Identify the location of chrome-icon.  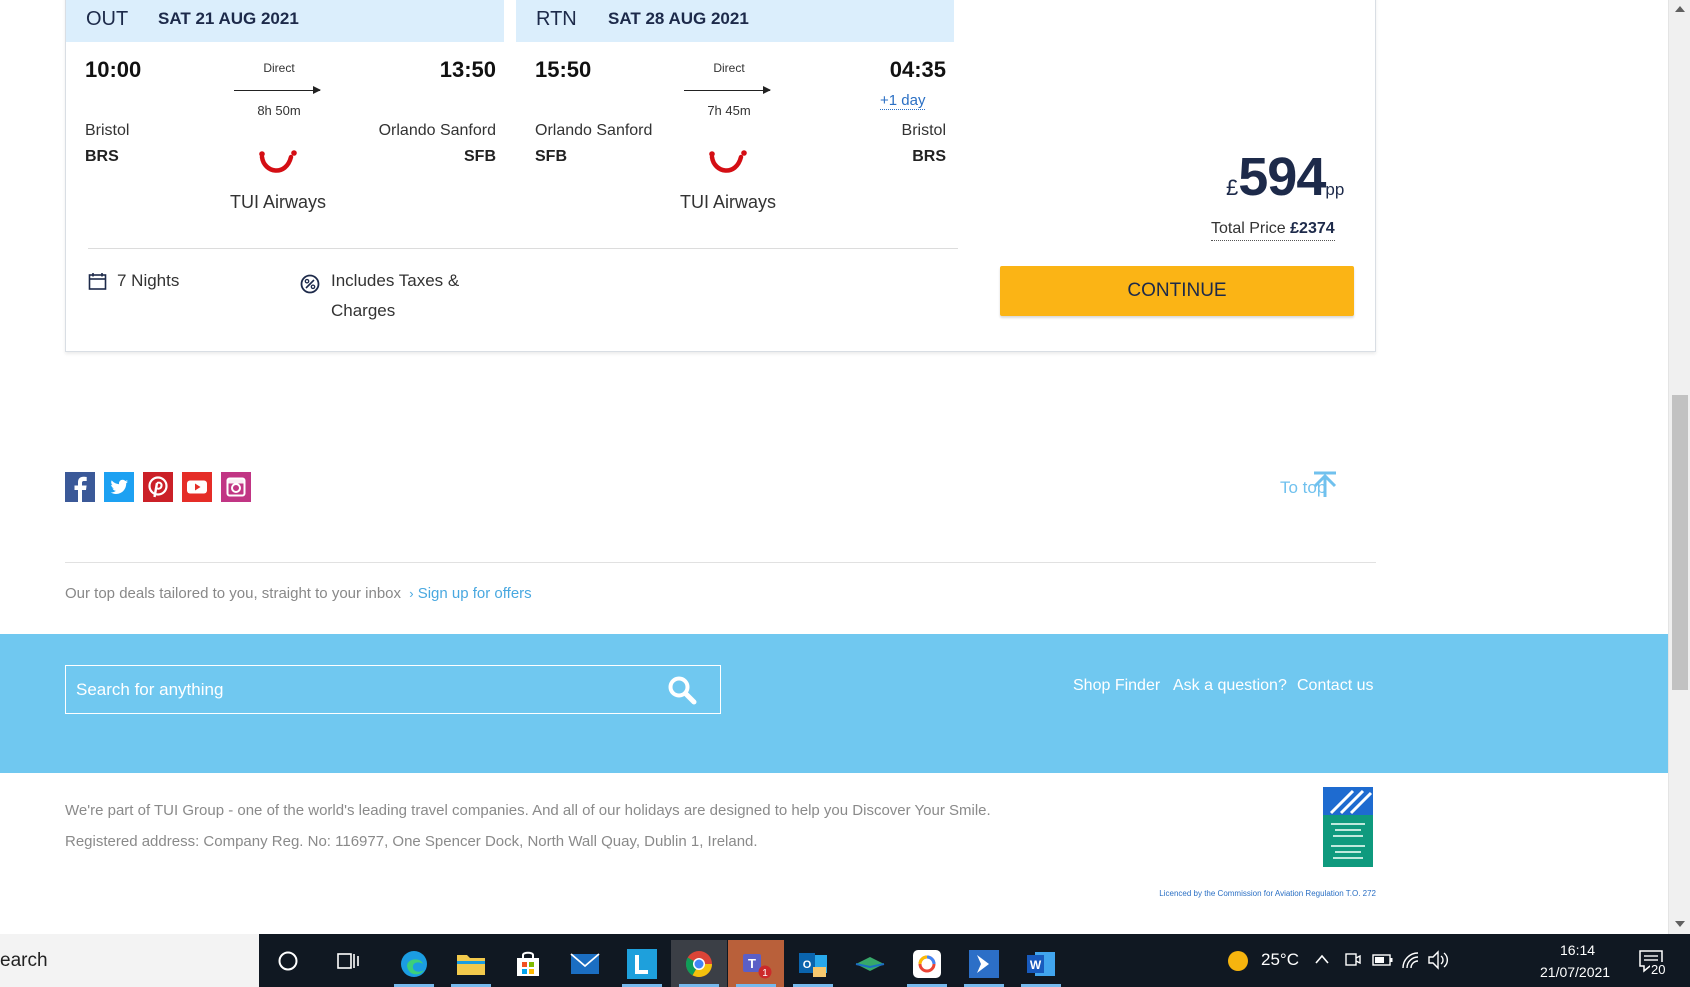
(699, 963).